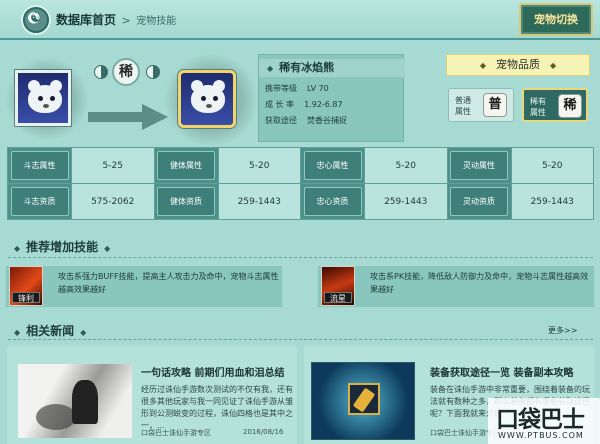  I want to click on growth-value: 1.92-6.87, so click(323, 104).